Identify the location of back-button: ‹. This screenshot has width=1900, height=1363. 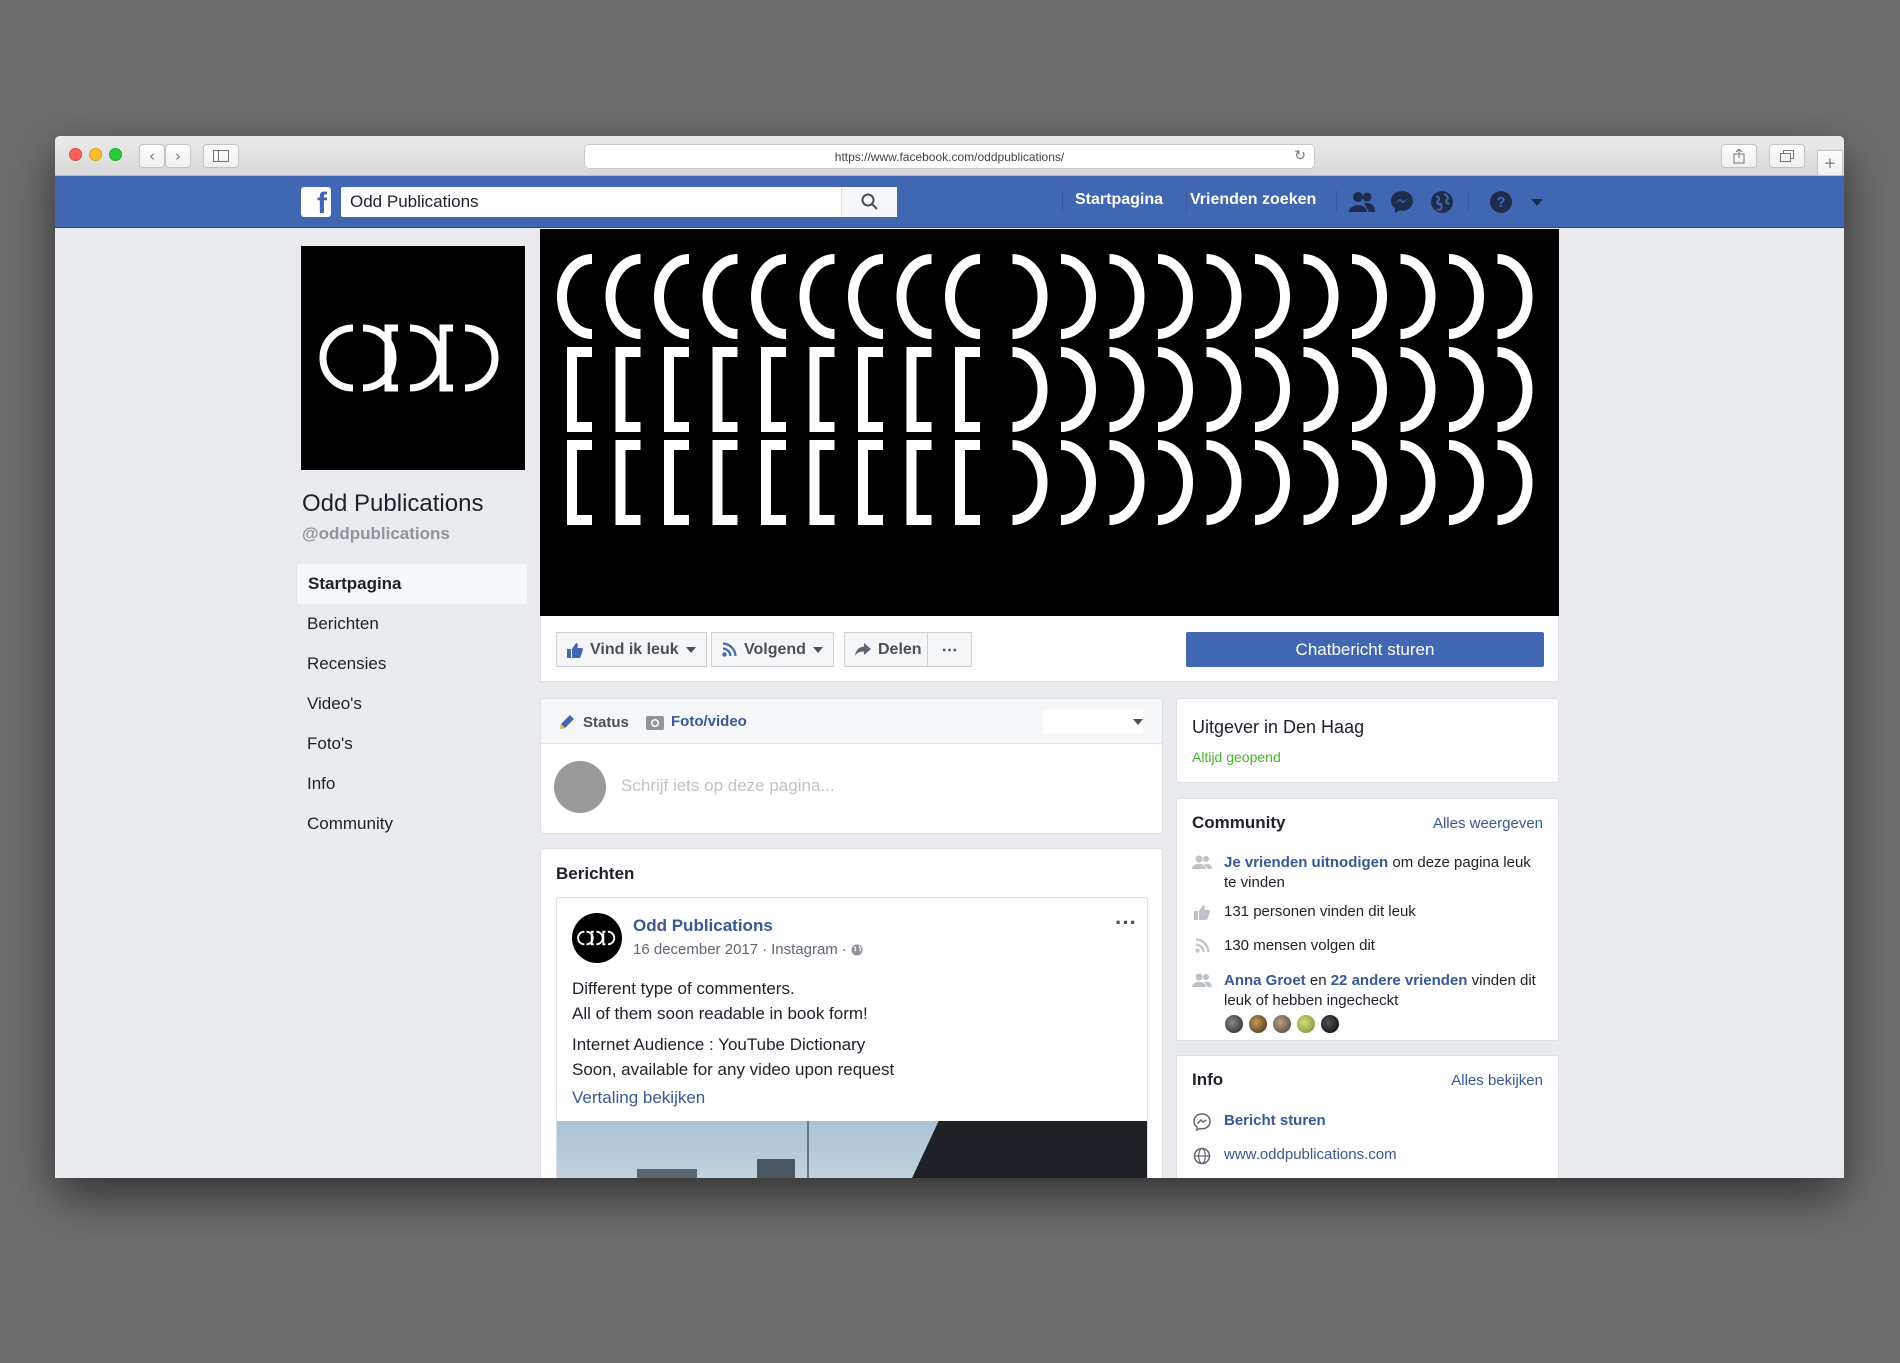
(152, 156).